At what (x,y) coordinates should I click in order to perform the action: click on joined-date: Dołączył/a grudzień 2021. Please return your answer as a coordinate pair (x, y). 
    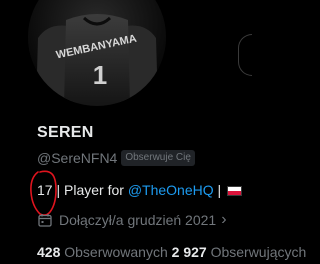
    Looking at the image, I should click on (138, 220).